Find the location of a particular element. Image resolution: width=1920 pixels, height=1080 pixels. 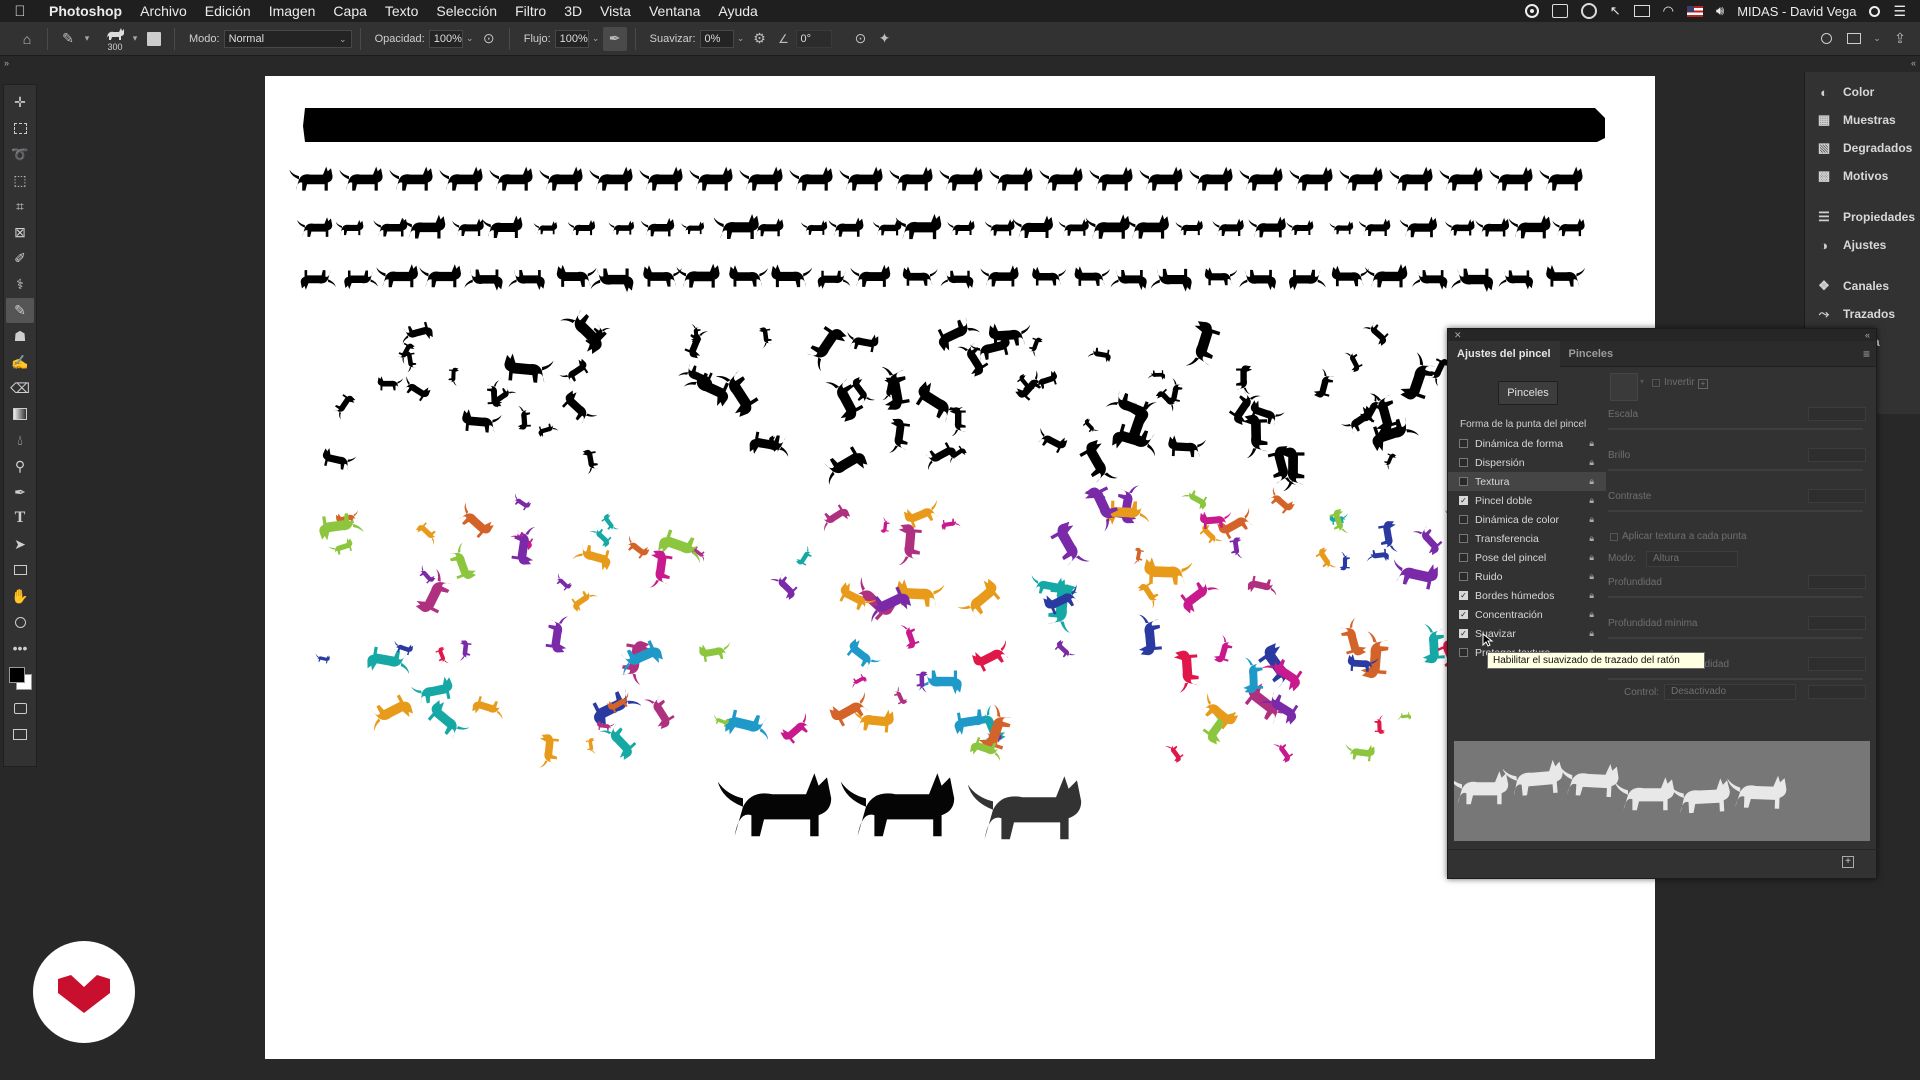

menu-filtro: Filtro is located at coordinates (530, 11).